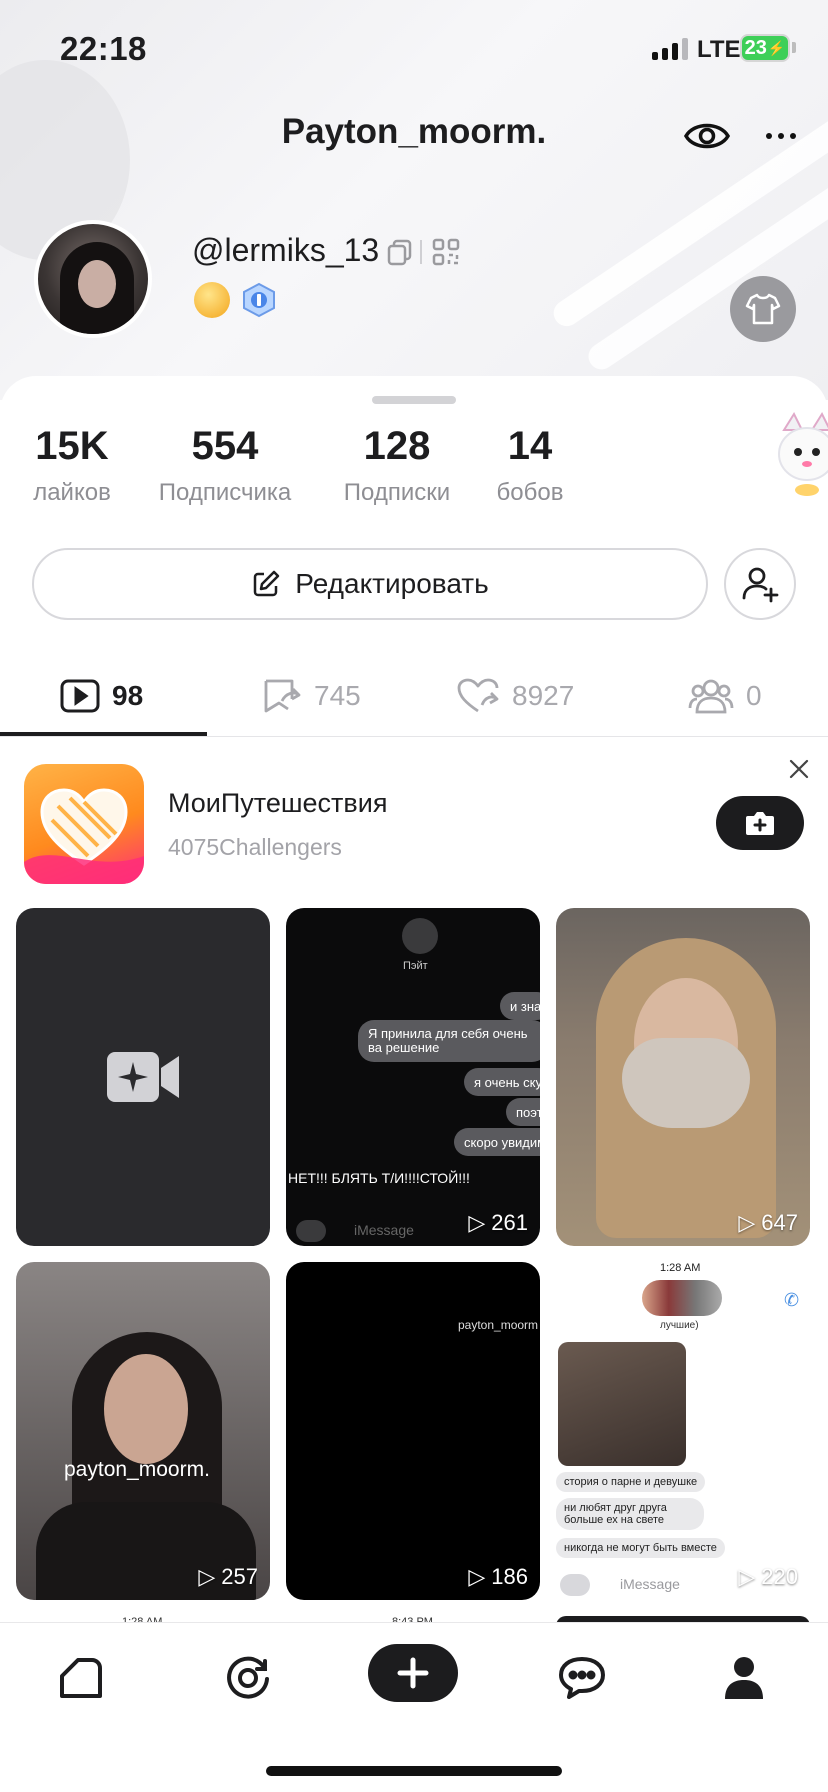 The width and height of the screenshot is (828, 1792). Describe the element at coordinates (414, 400) in the screenshot. I see `sheet-grabber` at that location.